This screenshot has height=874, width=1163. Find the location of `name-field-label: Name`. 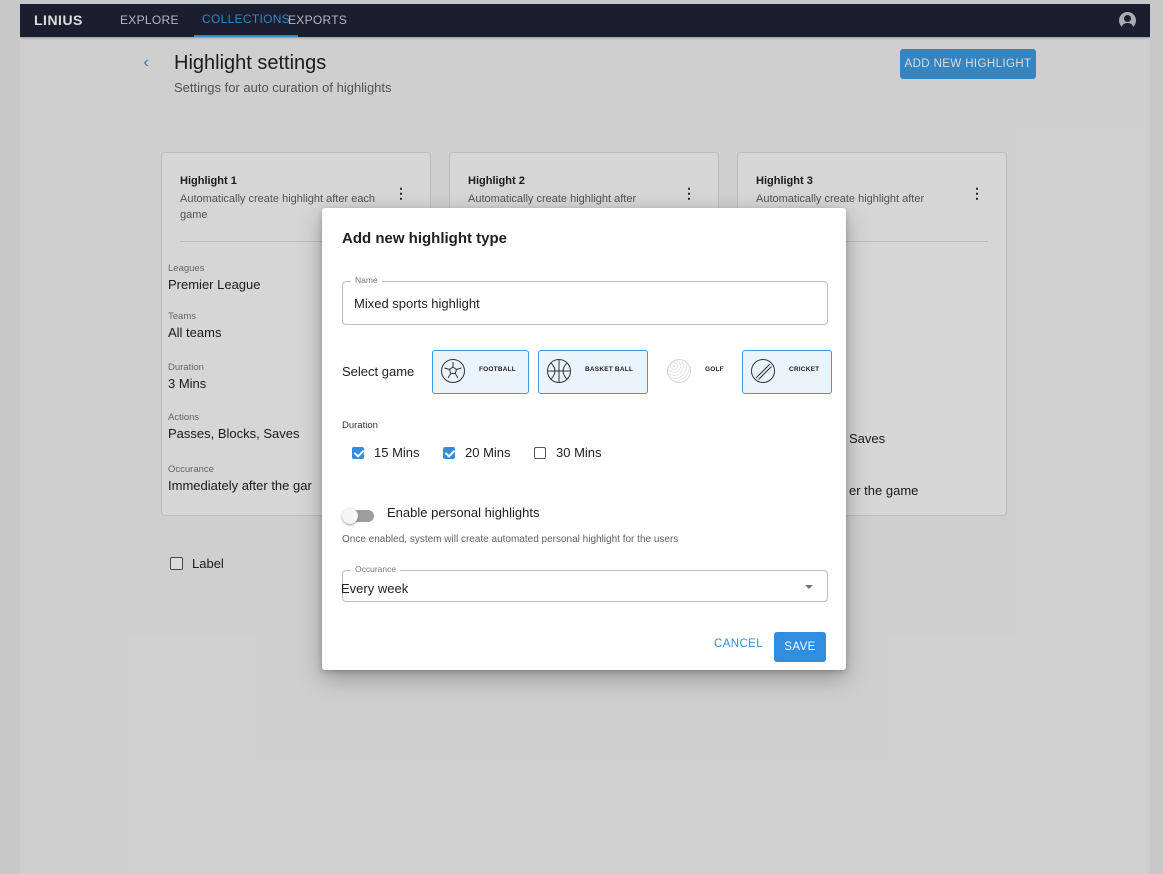

name-field-label: Name is located at coordinates (366, 280).